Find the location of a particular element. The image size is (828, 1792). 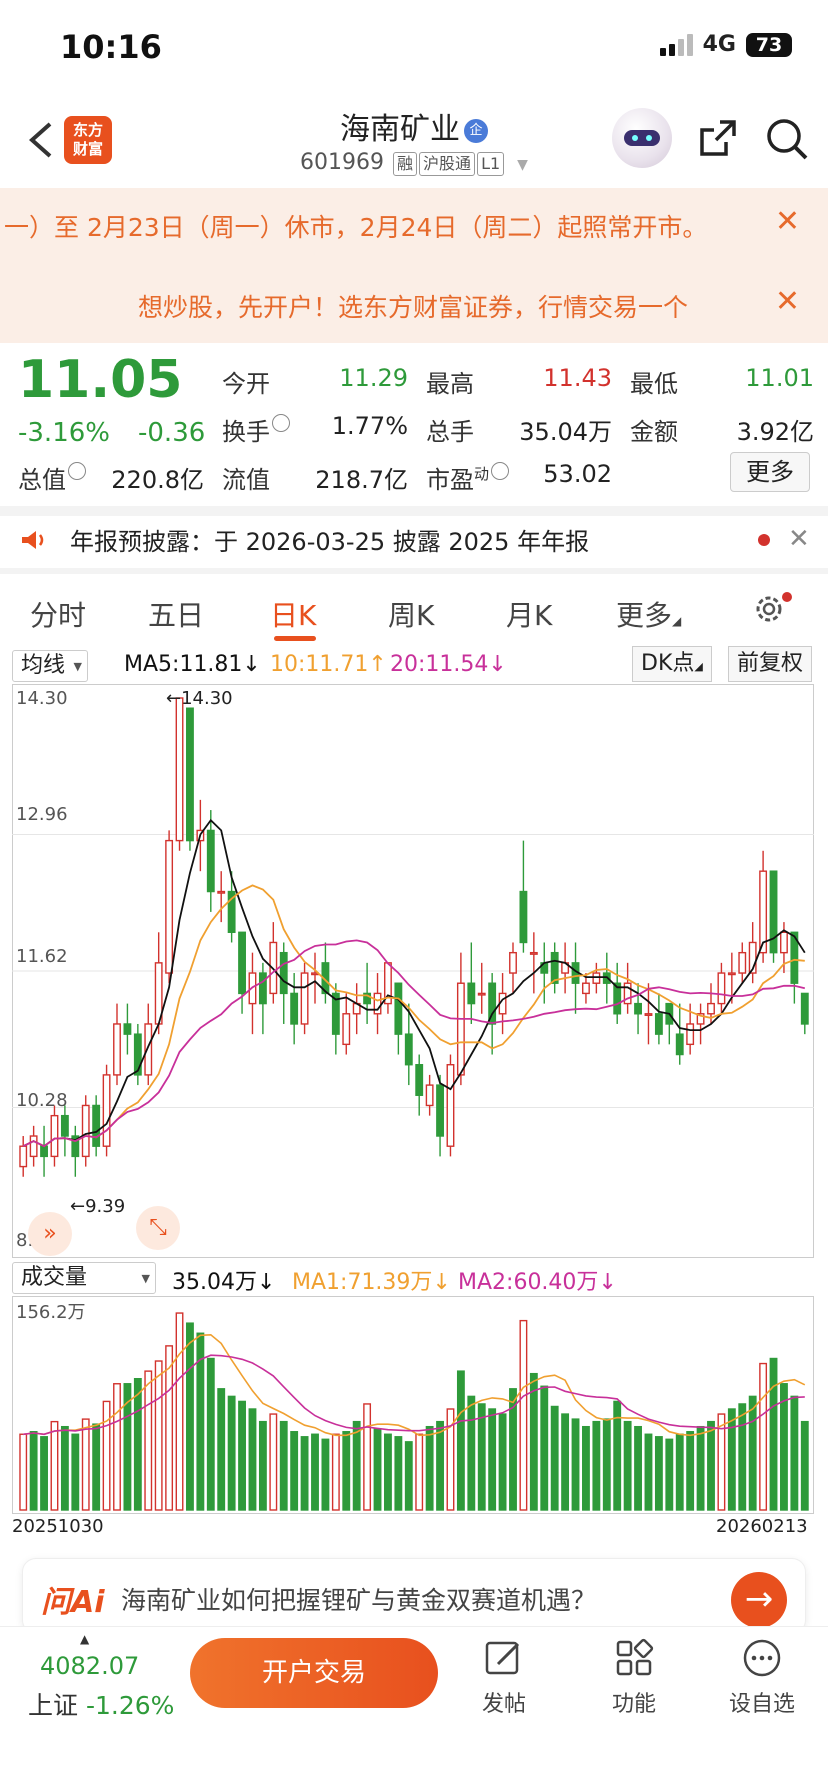

ai-logo: 问Ai is located at coordinates (73, 1602).